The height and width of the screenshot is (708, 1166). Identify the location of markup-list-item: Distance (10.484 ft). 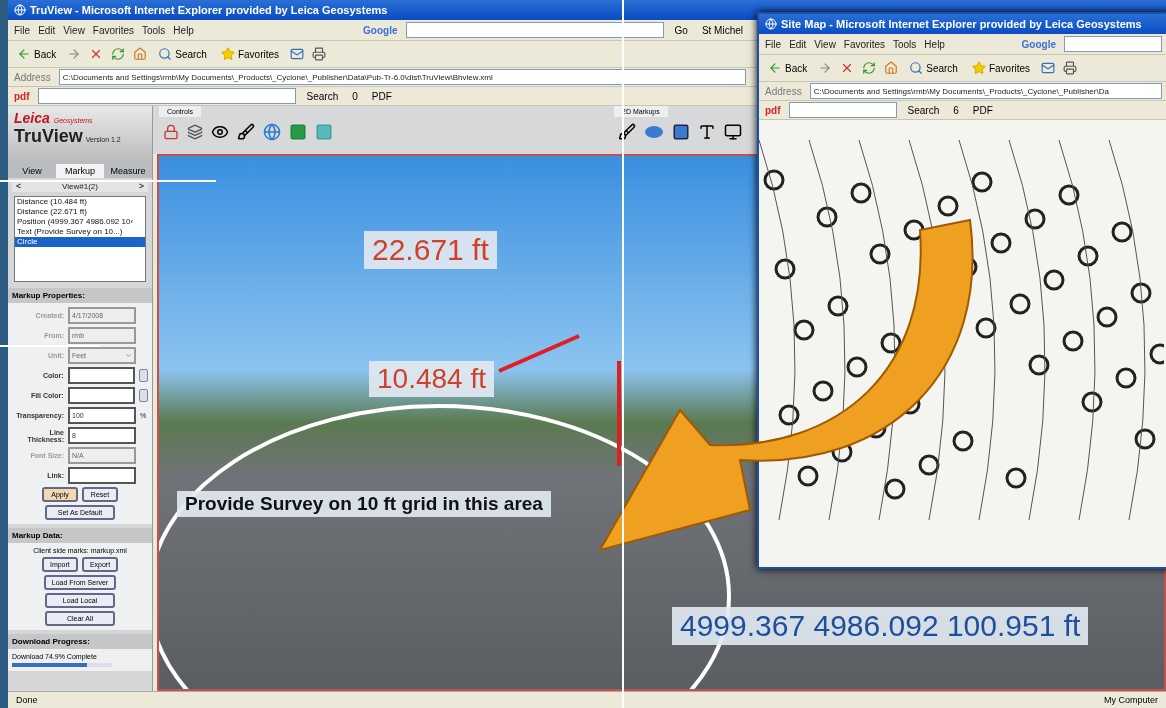
(80, 202).